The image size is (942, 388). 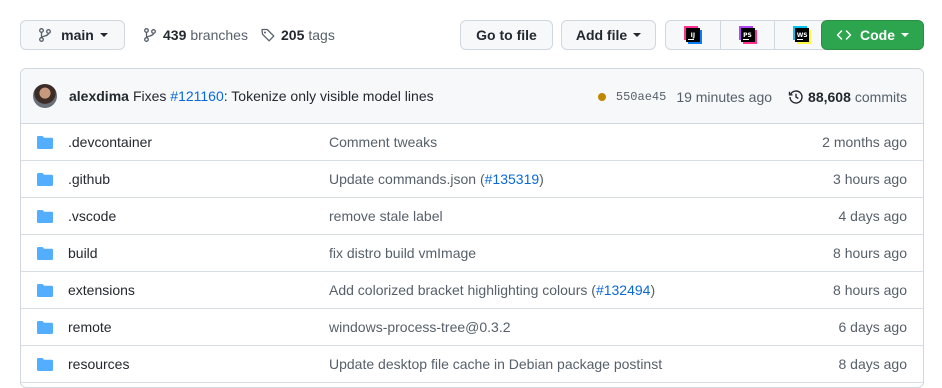 I want to click on commits-history-link: 88,608 commits, so click(x=847, y=97).